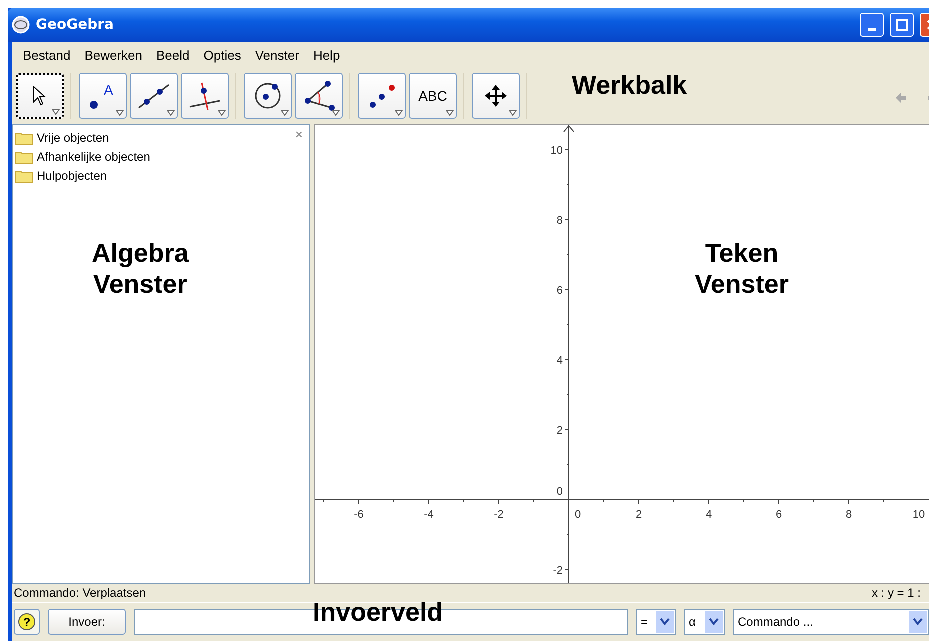  I want to click on annotation-label: Werkbalk, so click(630, 86).